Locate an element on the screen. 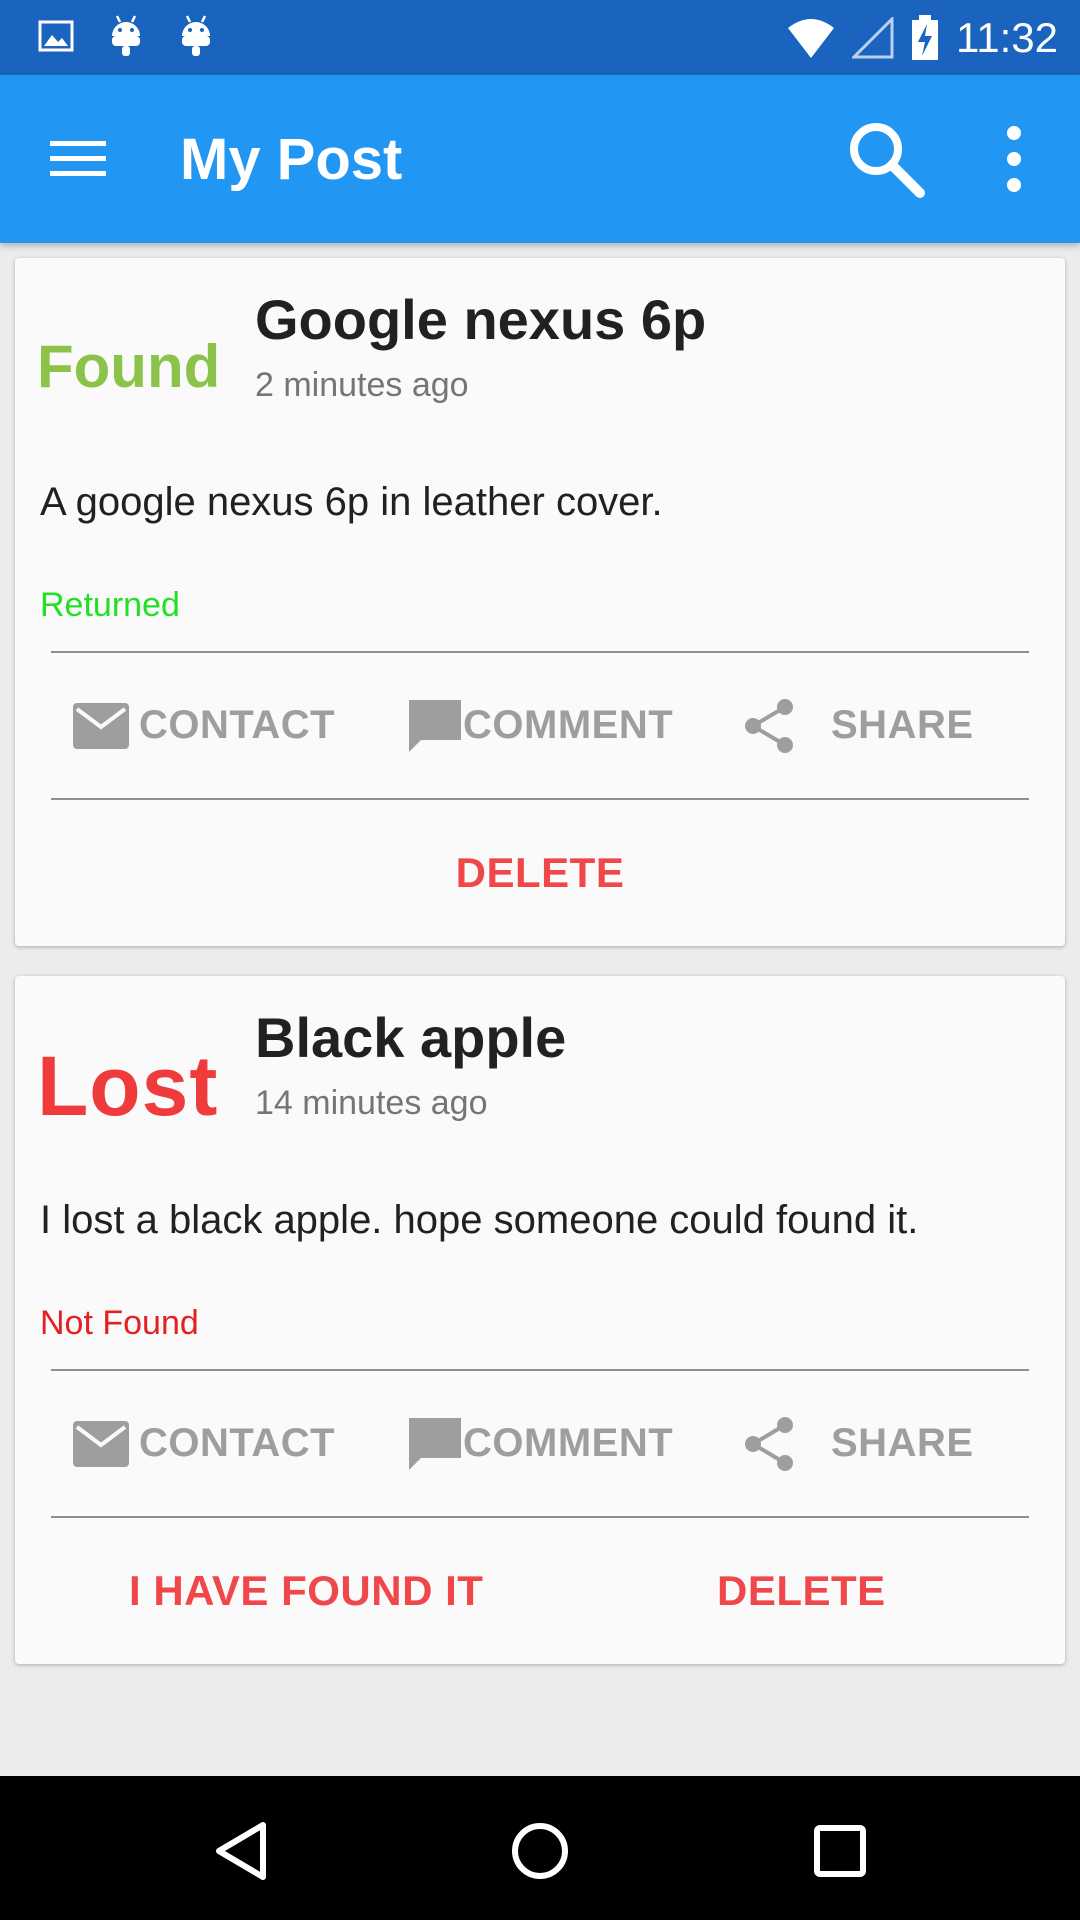  recents-icon is located at coordinates (840, 1851).